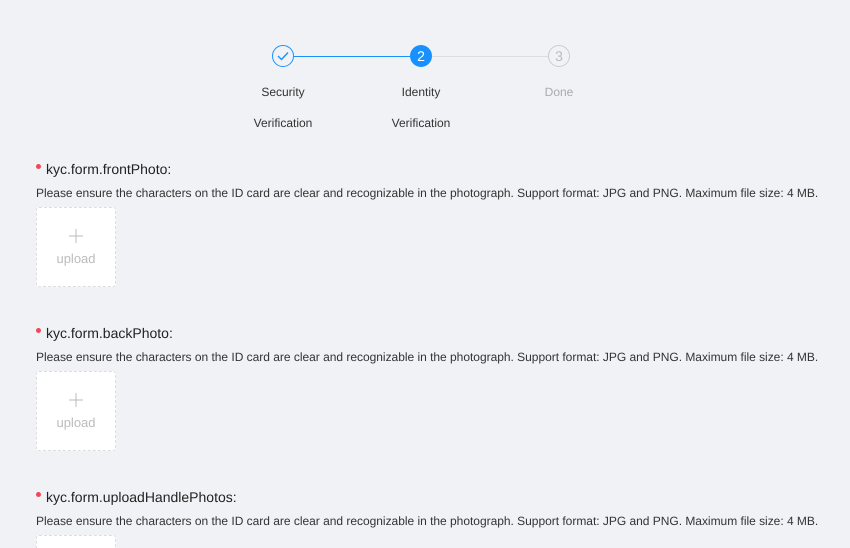 The height and width of the screenshot is (548, 850). Describe the element at coordinates (559, 56) in the screenshot. I see `step-number: 3` at that location.